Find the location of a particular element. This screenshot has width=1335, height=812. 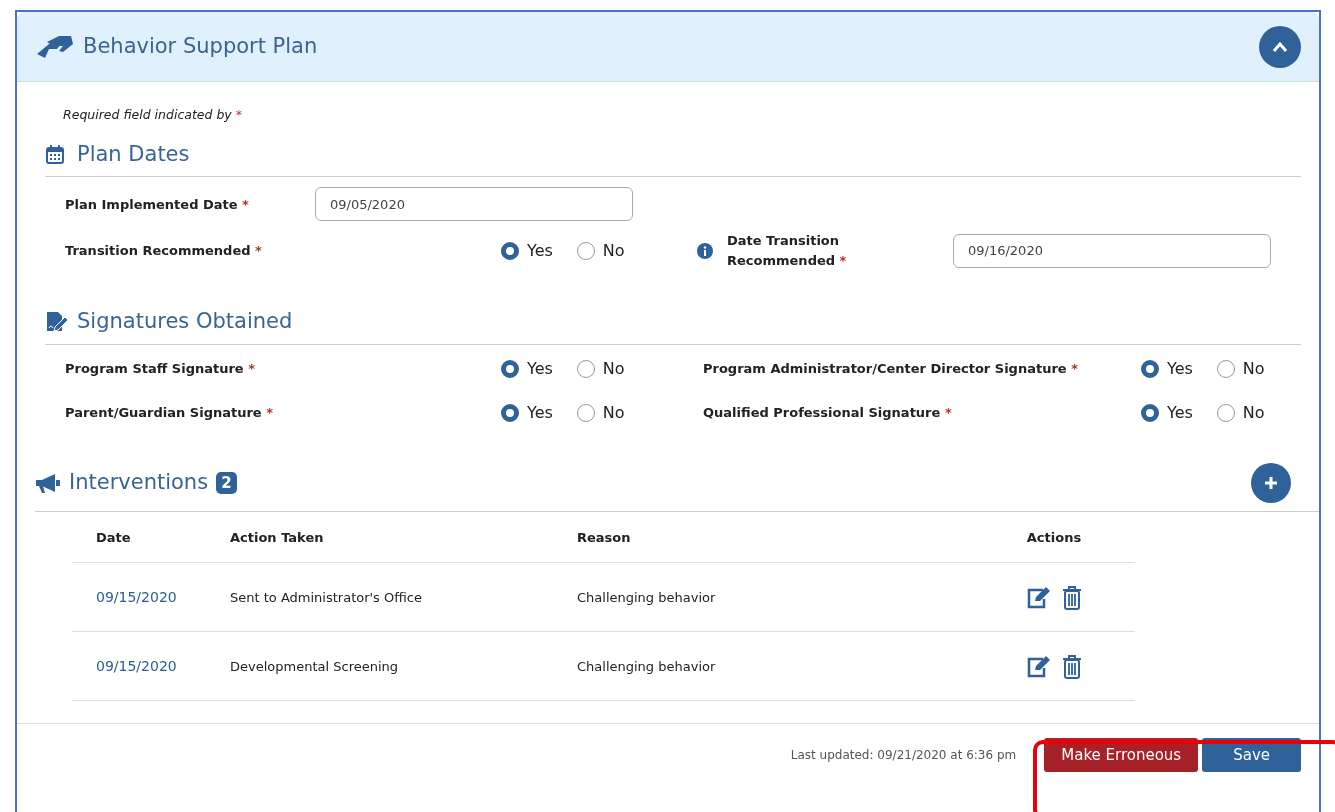

date-field: 09/16/2020 is located at coordinates (1112, 250).